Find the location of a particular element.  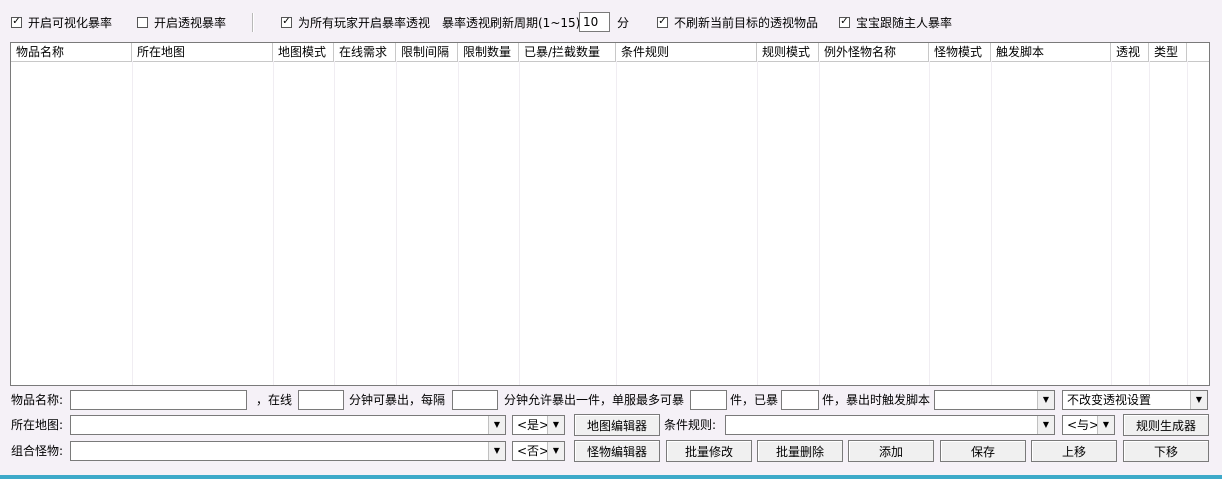

minutes-allow-label: 分钟允许暴出一件，单服最多可暴 is located at coordinates (594, 400).